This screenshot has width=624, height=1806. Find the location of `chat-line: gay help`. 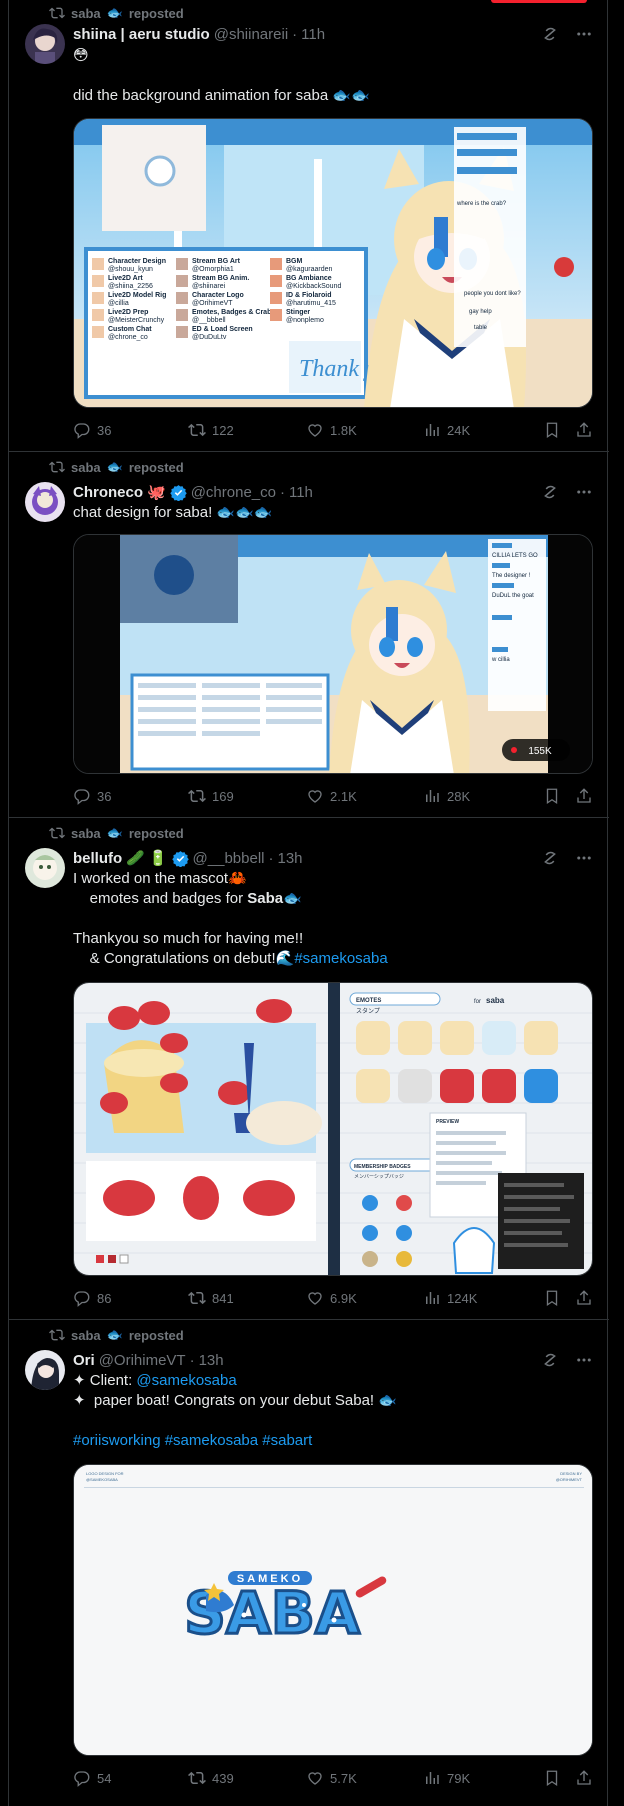

chat-line: gay help is located at coordinates (480, 312).